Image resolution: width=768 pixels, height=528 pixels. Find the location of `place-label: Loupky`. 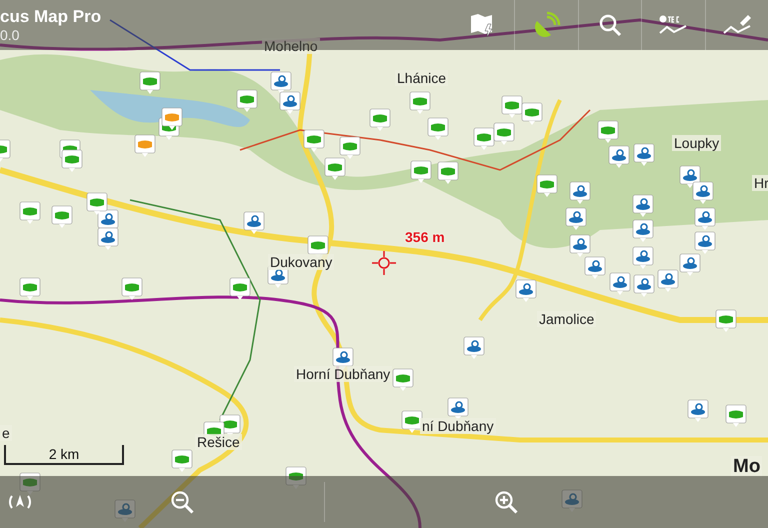

place-label: Loupky is located at coordinates (697, 143).